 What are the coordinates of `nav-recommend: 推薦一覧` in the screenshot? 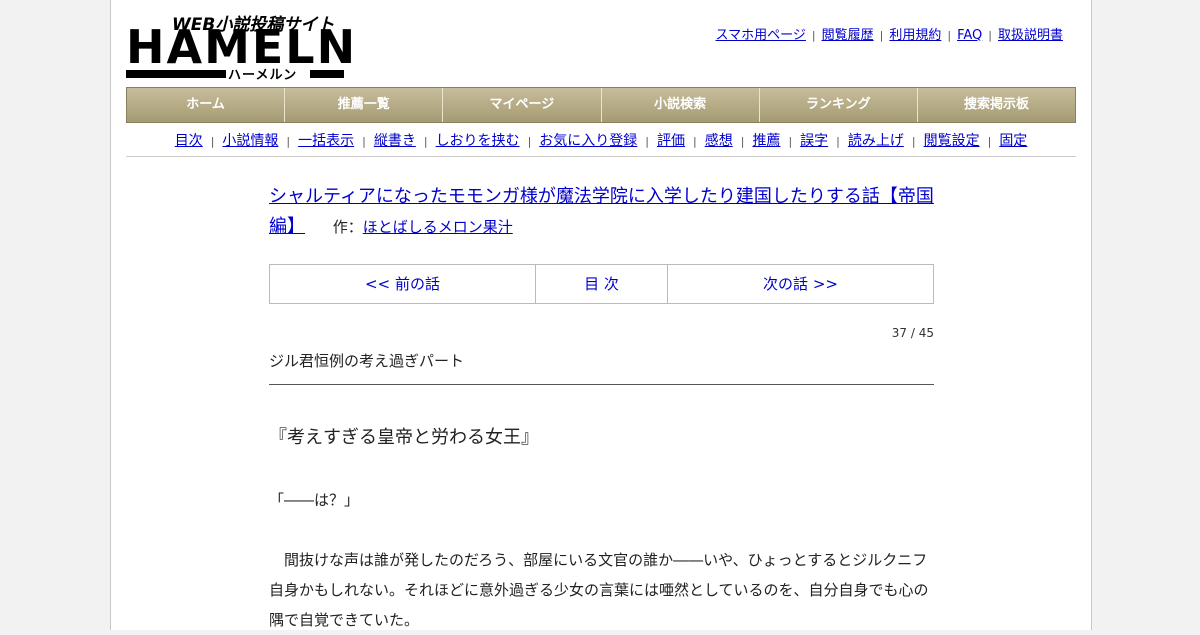 It's located at (364, 105).